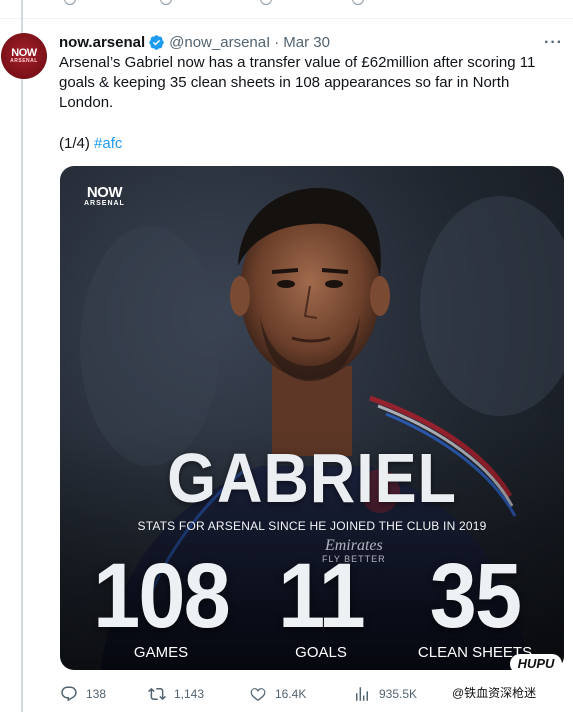  Describe the element at coordinates (475, 596) in the screenshot. I see `stat-value: 35` at that location.